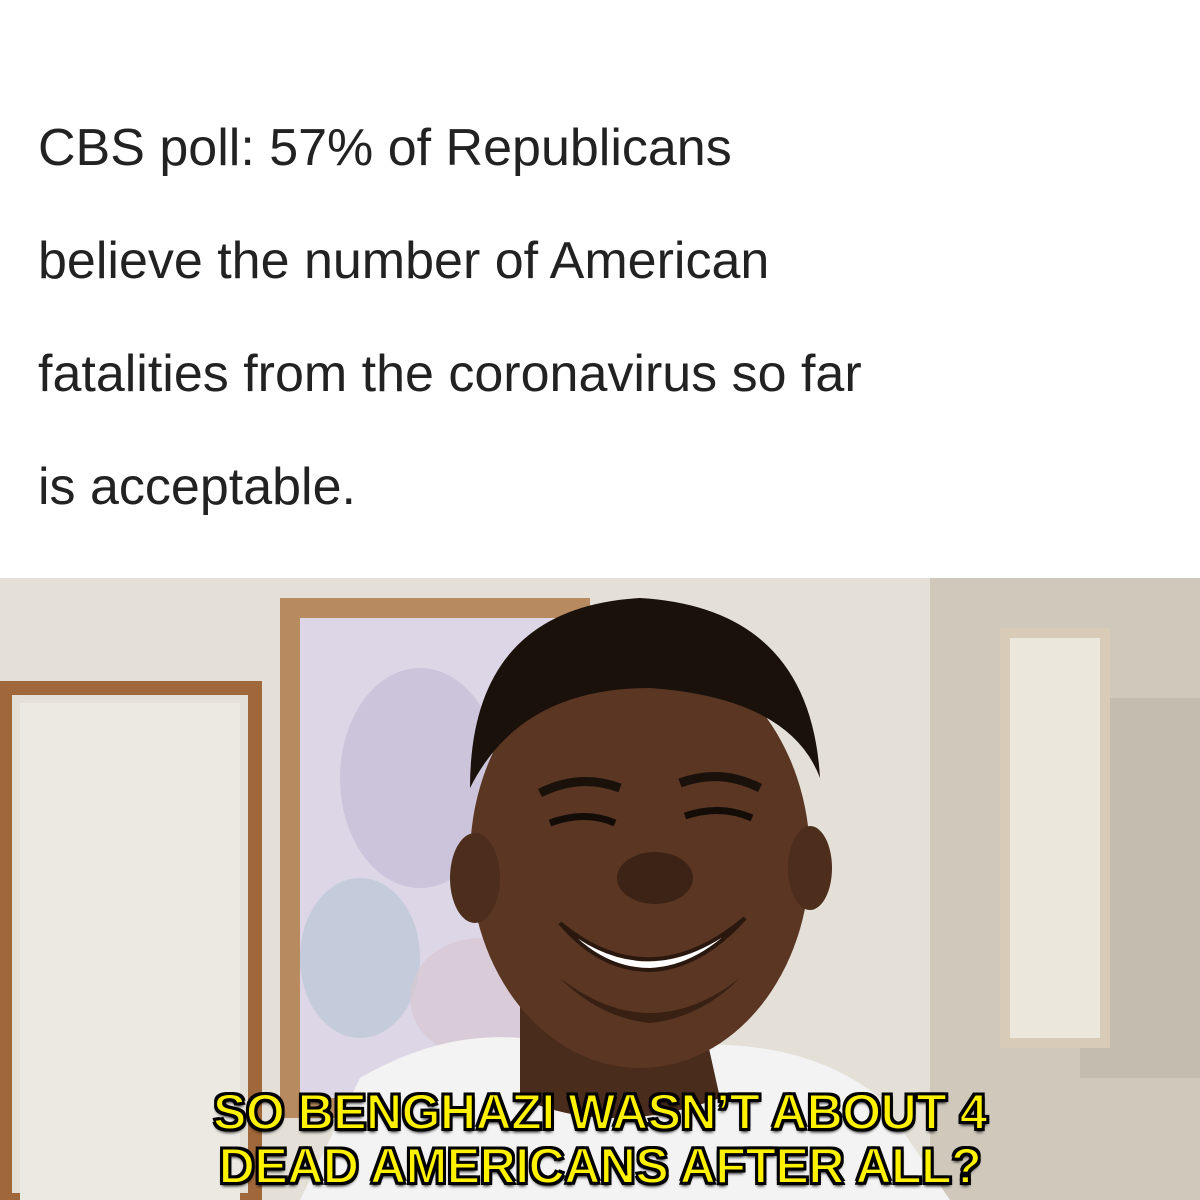  I want to click on caption-line-1: SO BENGHAZI WASN’T ABOUT 4, so click(600, 1112).